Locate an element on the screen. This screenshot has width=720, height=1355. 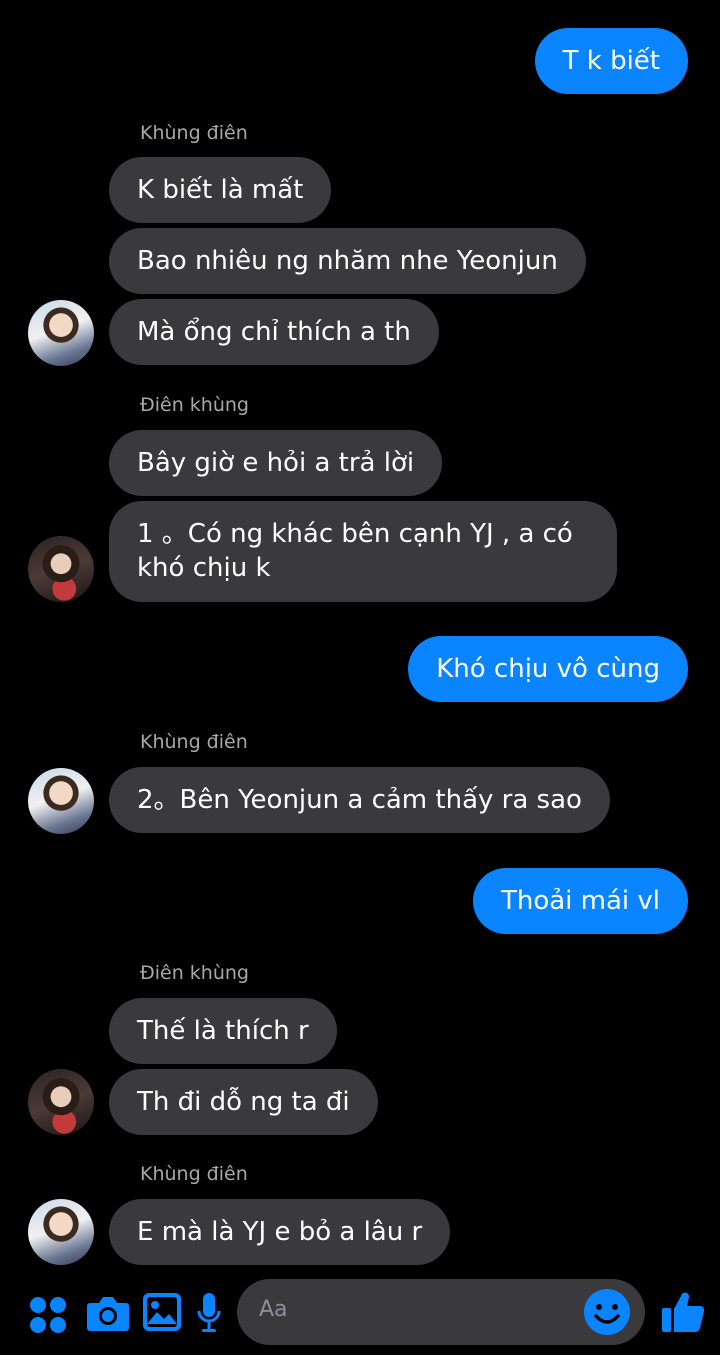
message-sent: T k biết is located at coordinates (611, 61).